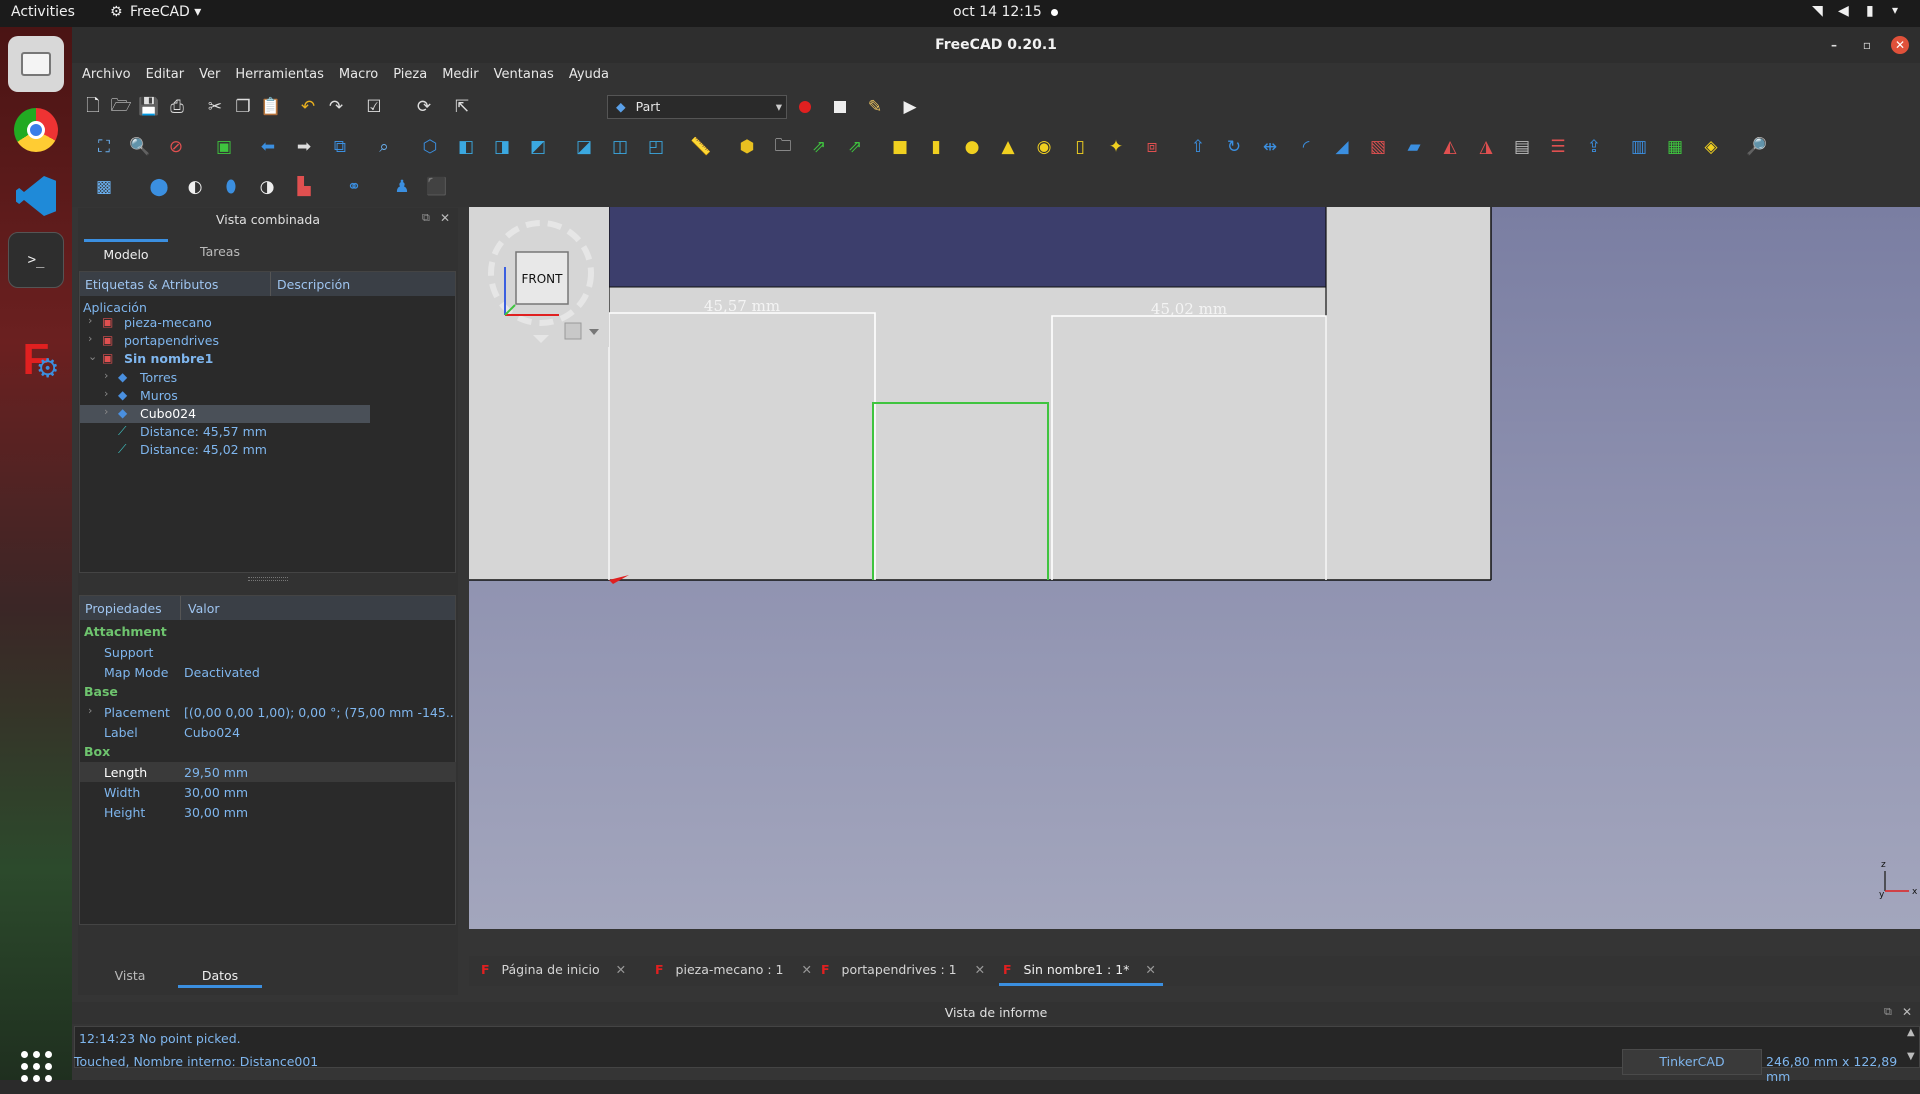  What do you see at coordinates (163, 72) in the screenshot?
I see `menu-editar: Editar` at bounding box center [163, 72].